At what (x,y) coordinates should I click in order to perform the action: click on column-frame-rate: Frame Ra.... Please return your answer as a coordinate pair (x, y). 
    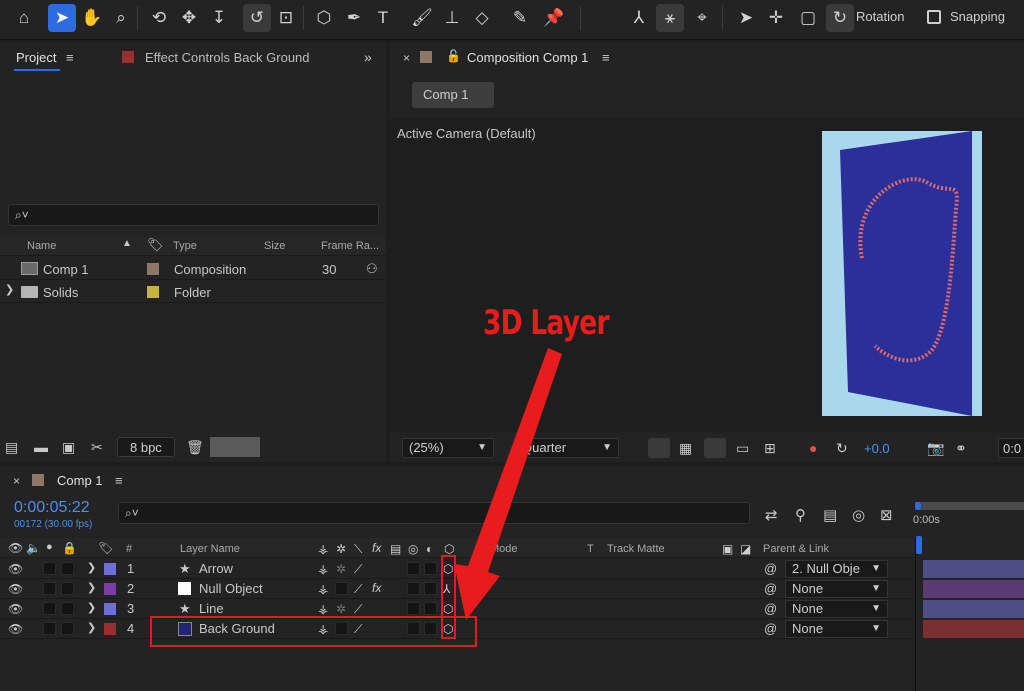
    Looking at the image, I should click on (350, 246).